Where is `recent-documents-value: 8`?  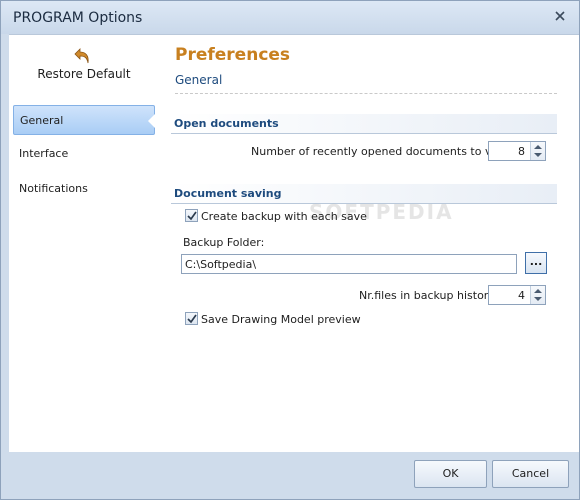
recent-documents-value: 8 is located at coordinates (521, 151).